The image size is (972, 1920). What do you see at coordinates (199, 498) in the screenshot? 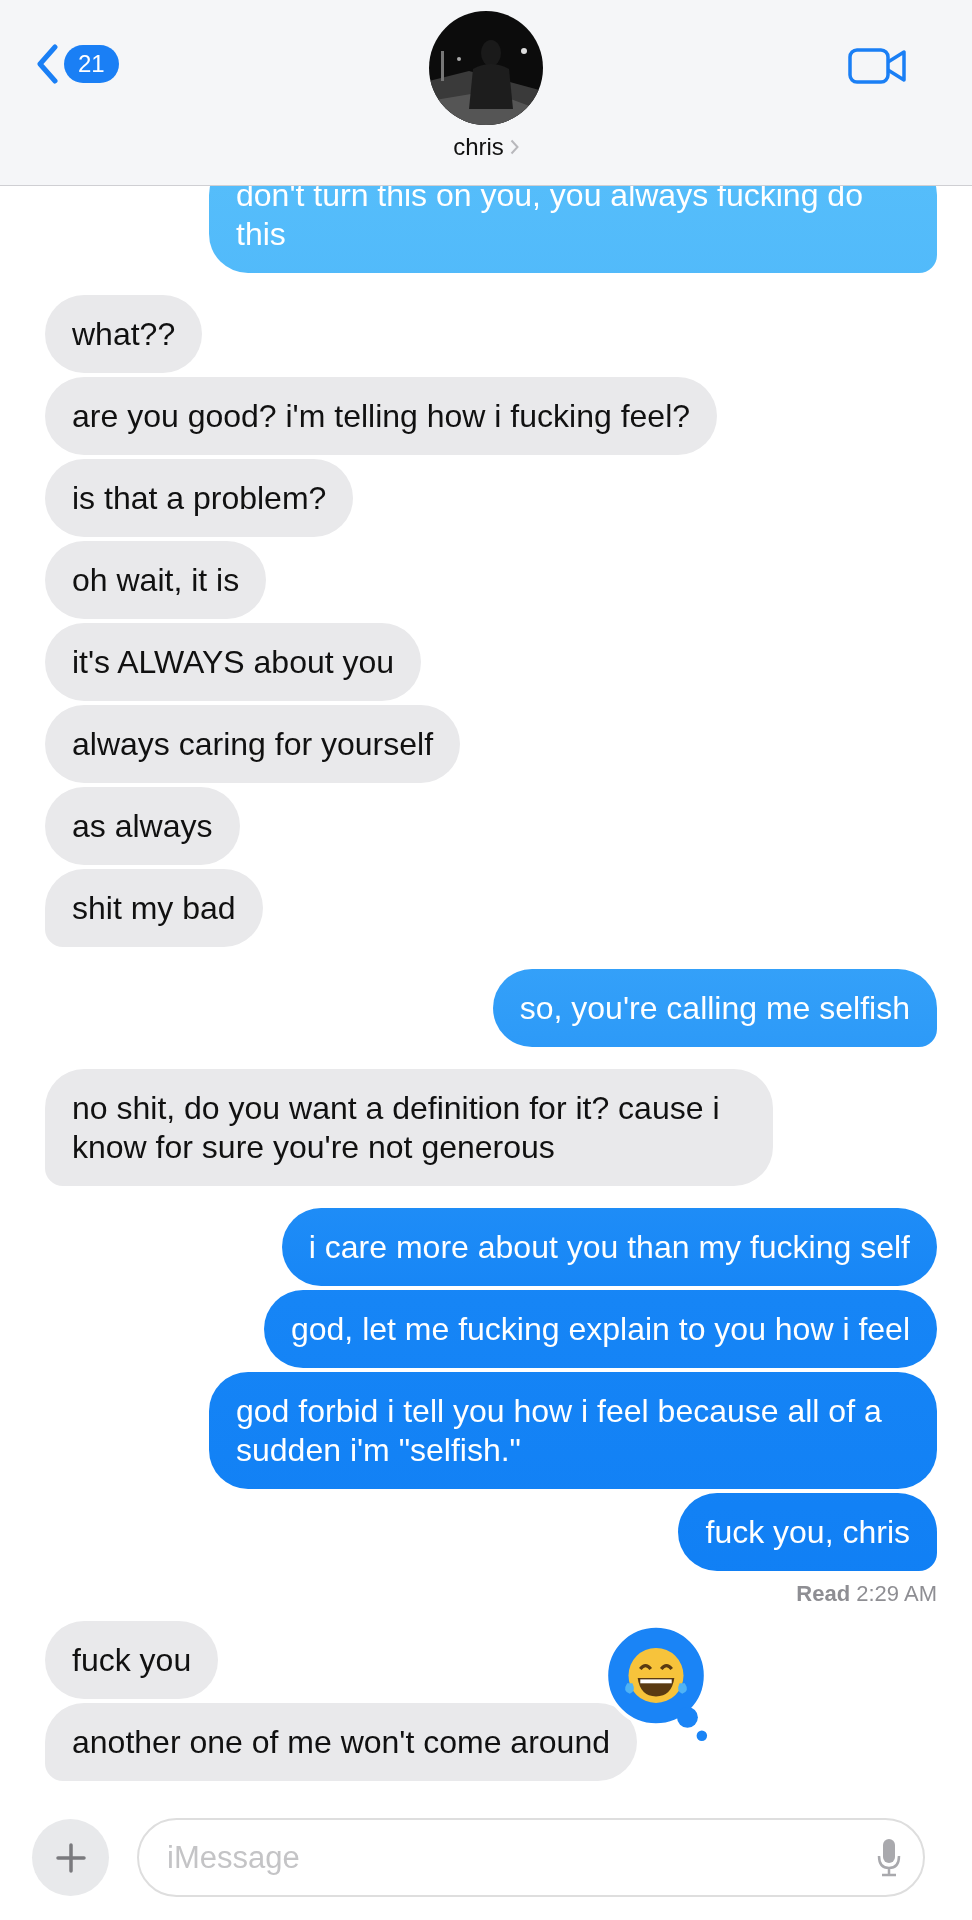
I see `received-message-bubble: is that a problem?` at bounding box center [199, 498].